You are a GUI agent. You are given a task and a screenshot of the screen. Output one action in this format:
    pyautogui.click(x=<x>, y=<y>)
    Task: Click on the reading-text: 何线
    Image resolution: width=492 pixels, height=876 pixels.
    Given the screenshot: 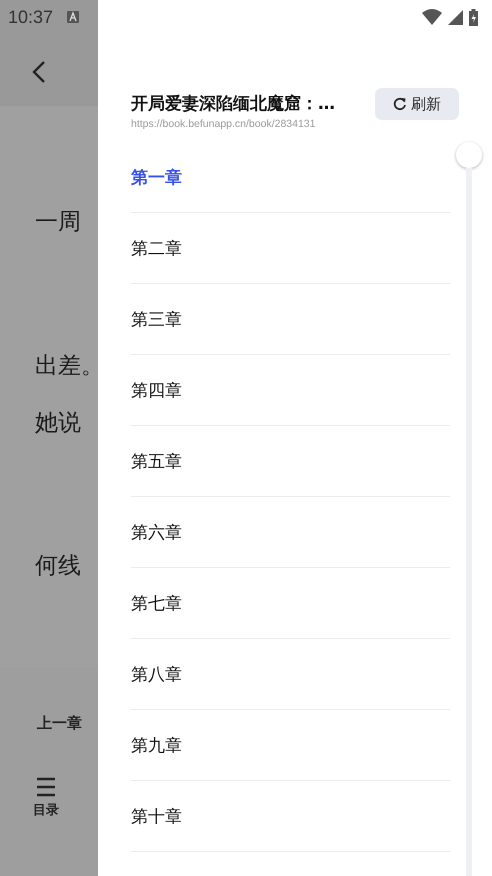 What is the action you would take?
    pyautogui.click(x=58, y=566)
    